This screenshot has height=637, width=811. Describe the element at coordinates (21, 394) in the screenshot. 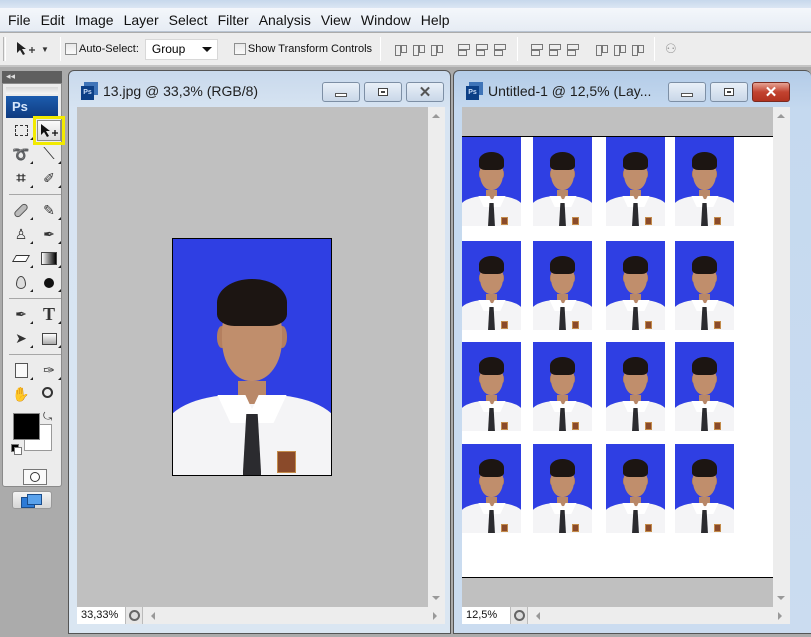

I see `hand-tool: ✋` at that location.